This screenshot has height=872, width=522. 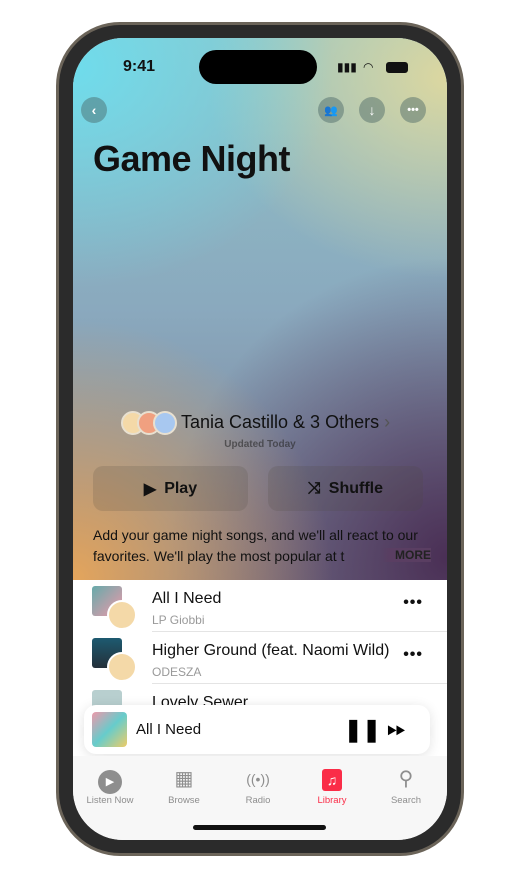 I want to click on collaborator-avatars, so click(x=149, y=423).